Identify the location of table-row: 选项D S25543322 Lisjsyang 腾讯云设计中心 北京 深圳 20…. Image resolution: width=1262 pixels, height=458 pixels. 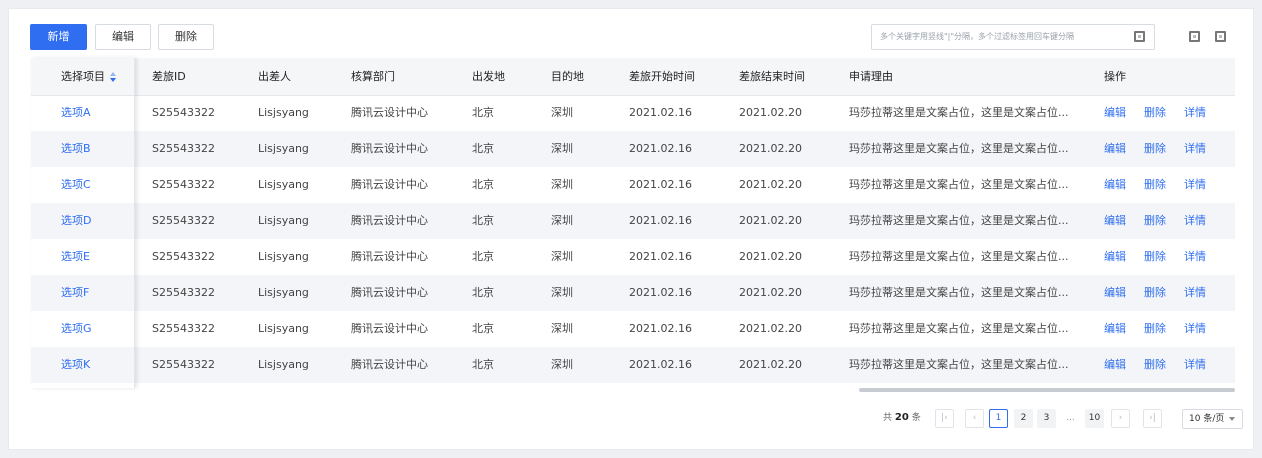
(633, 221).